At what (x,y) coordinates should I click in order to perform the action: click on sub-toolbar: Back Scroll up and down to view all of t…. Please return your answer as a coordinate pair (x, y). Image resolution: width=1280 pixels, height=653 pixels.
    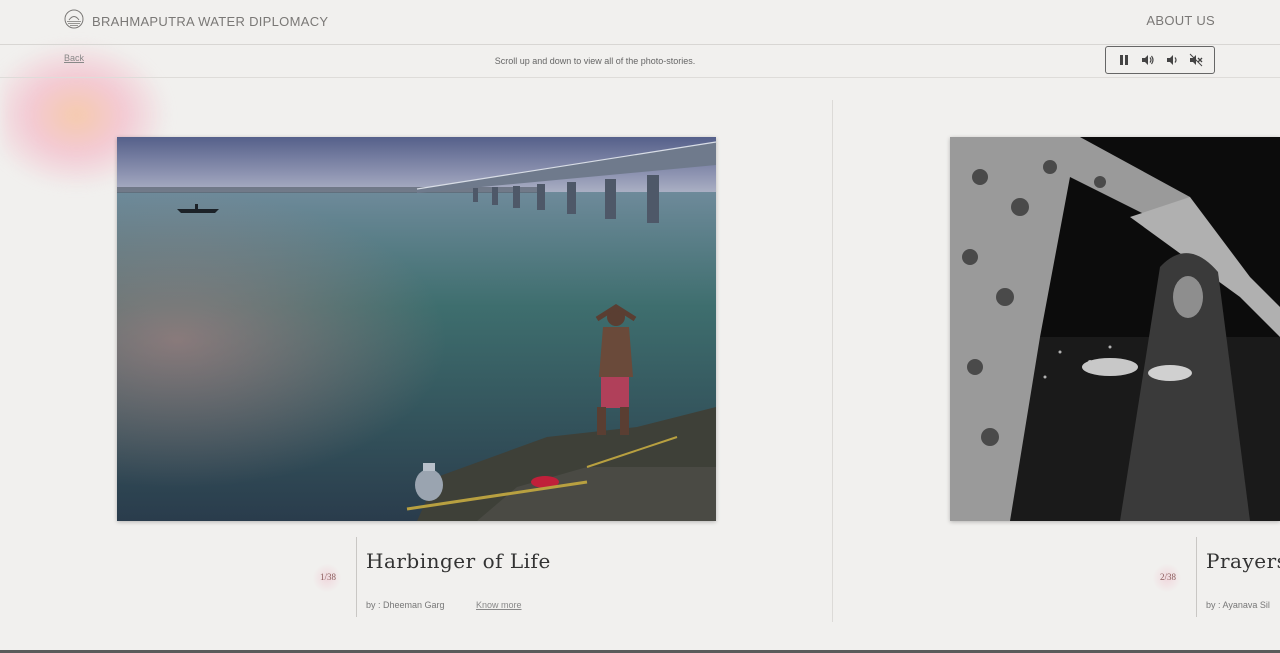
    Looking at the image, I should click on (640, 61).